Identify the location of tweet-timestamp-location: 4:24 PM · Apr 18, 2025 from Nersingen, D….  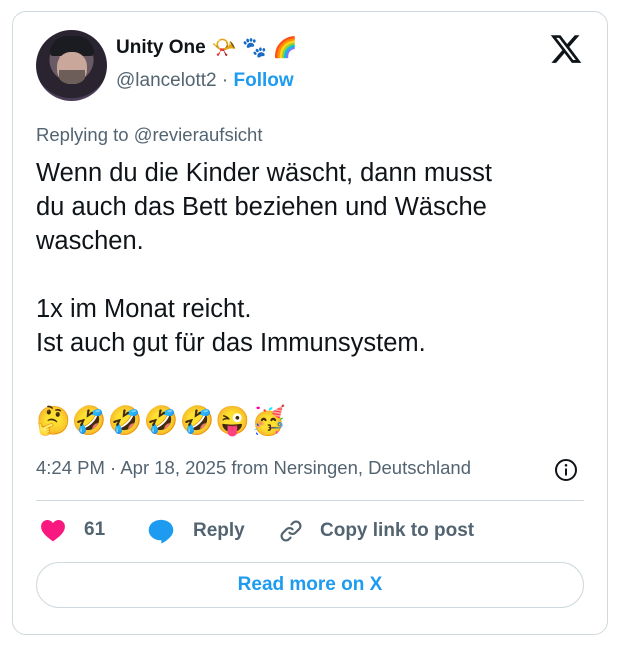
(291, 468).